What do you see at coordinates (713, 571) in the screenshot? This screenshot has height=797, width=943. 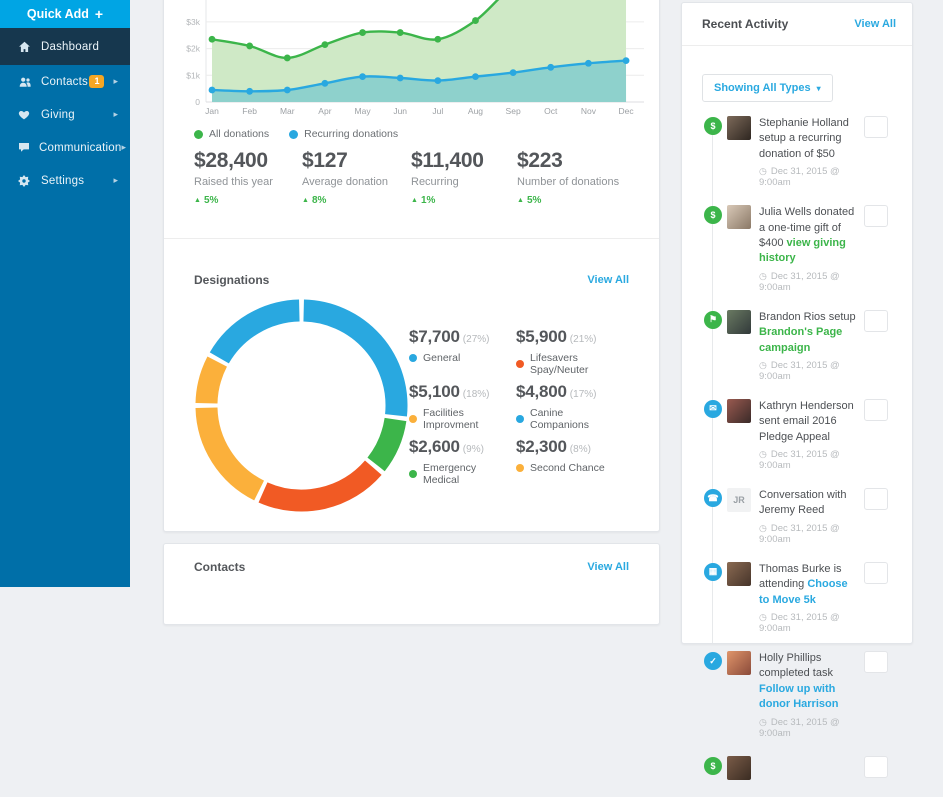 I see `calendar-icon: ▦` at bounding box center [713, 571].